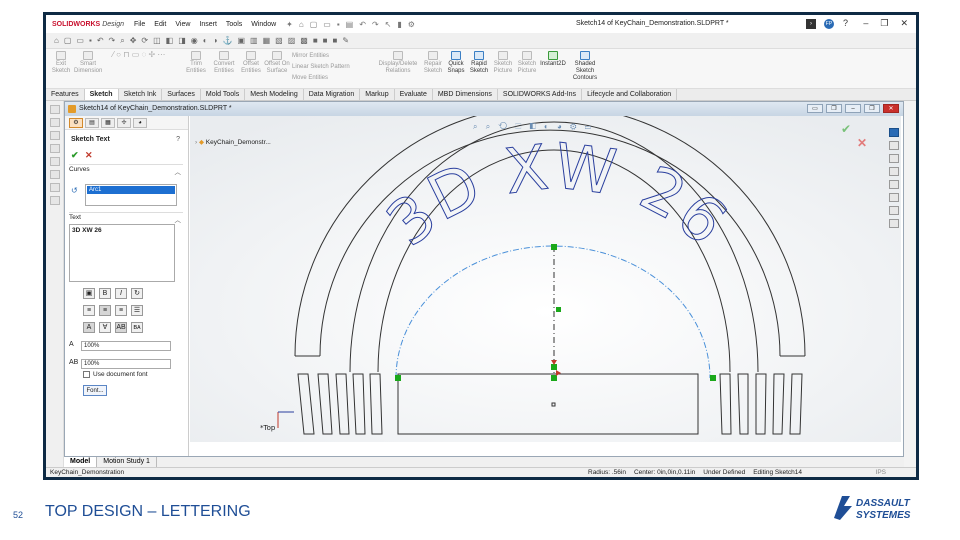  What do you see at coordinates (157, 40) in the screenshot?
I see `tb-view-icon: ◫` at bounding box center [157, 40].